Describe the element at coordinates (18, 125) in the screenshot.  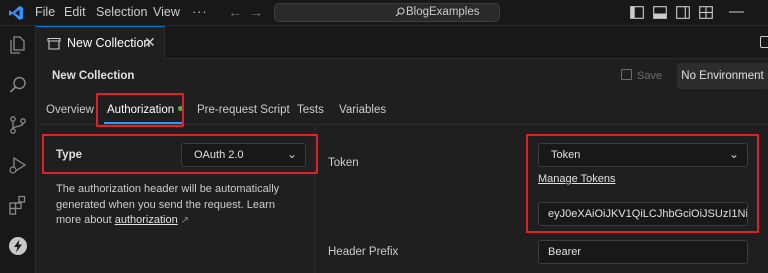
I see `source-control-icon` at that location.